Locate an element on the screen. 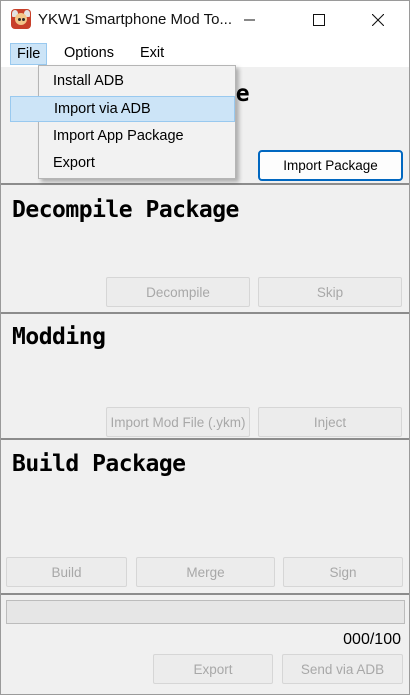 This screenshot has width=410, height=695. build-section-title: Build Package is located at coordinates (99, 464).